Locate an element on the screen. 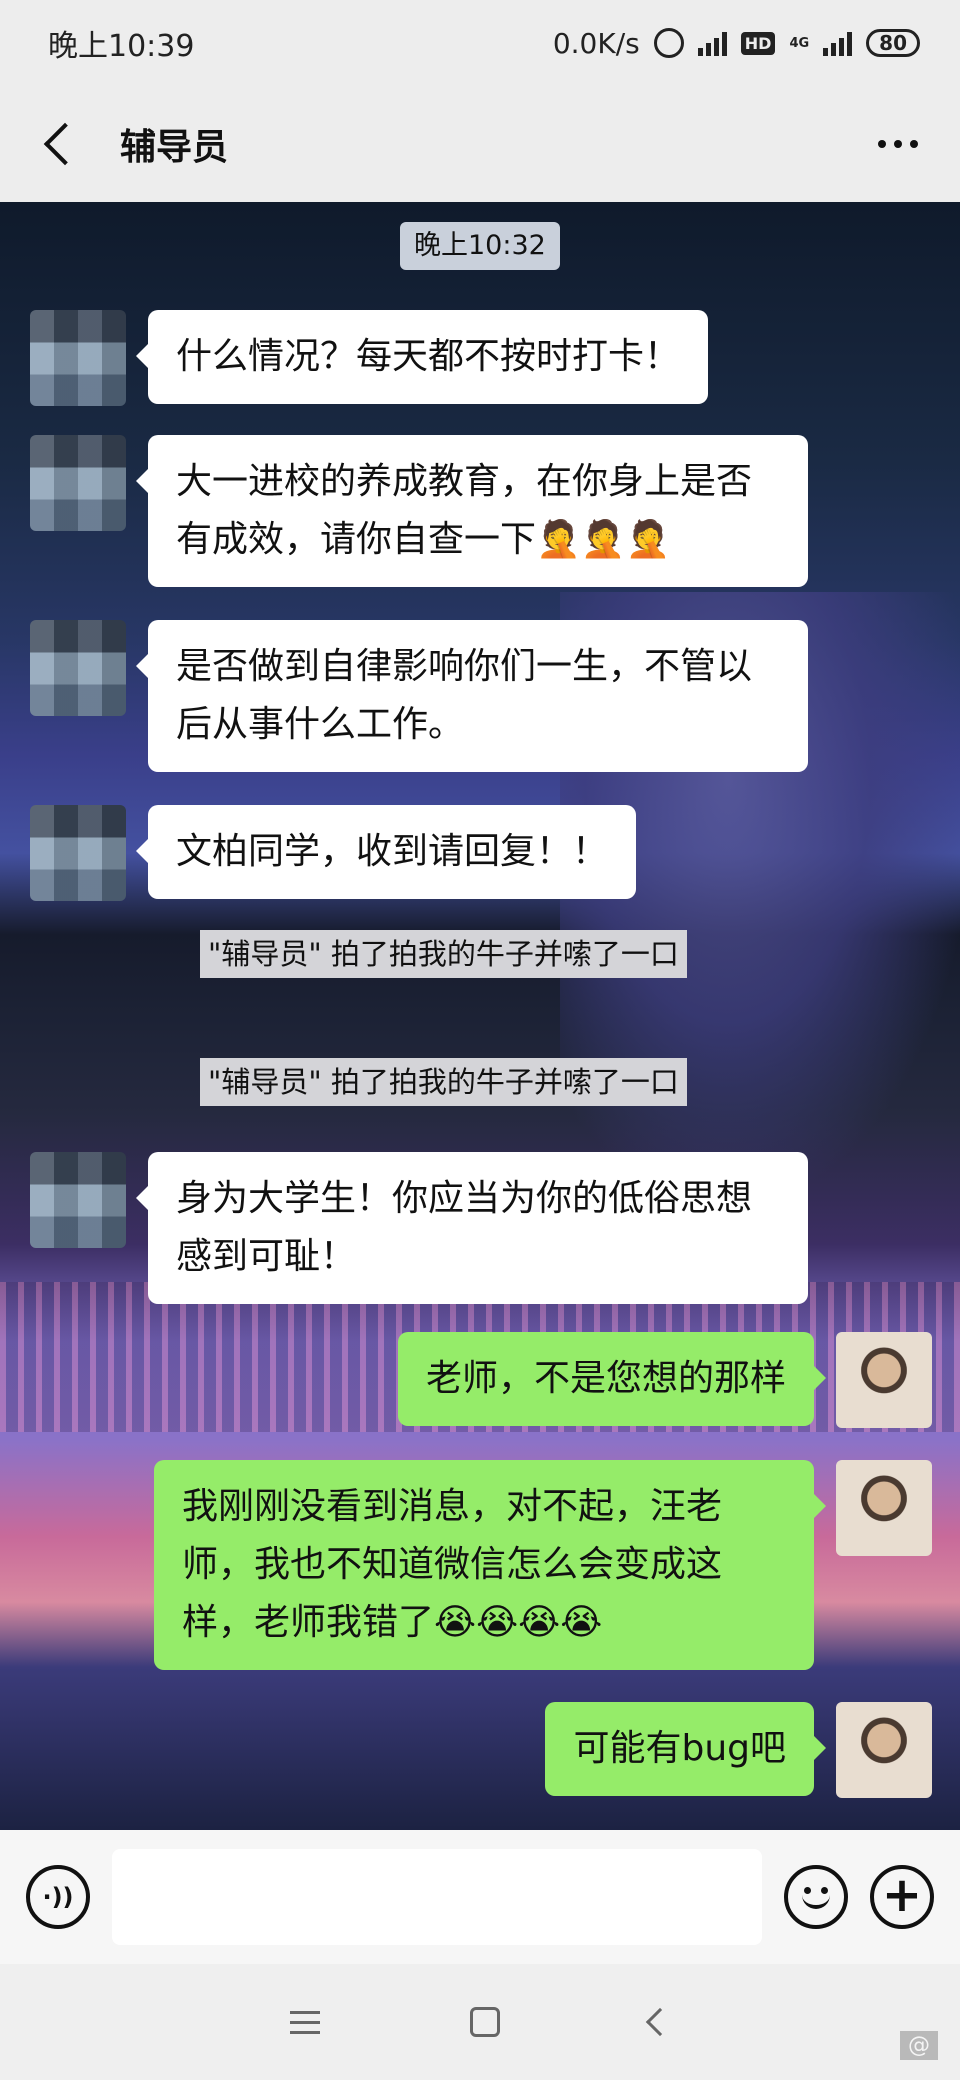 The height and width of the screenshot is (2080, 960). system-nav-bar: @ is located at coordinates (480, 2022).